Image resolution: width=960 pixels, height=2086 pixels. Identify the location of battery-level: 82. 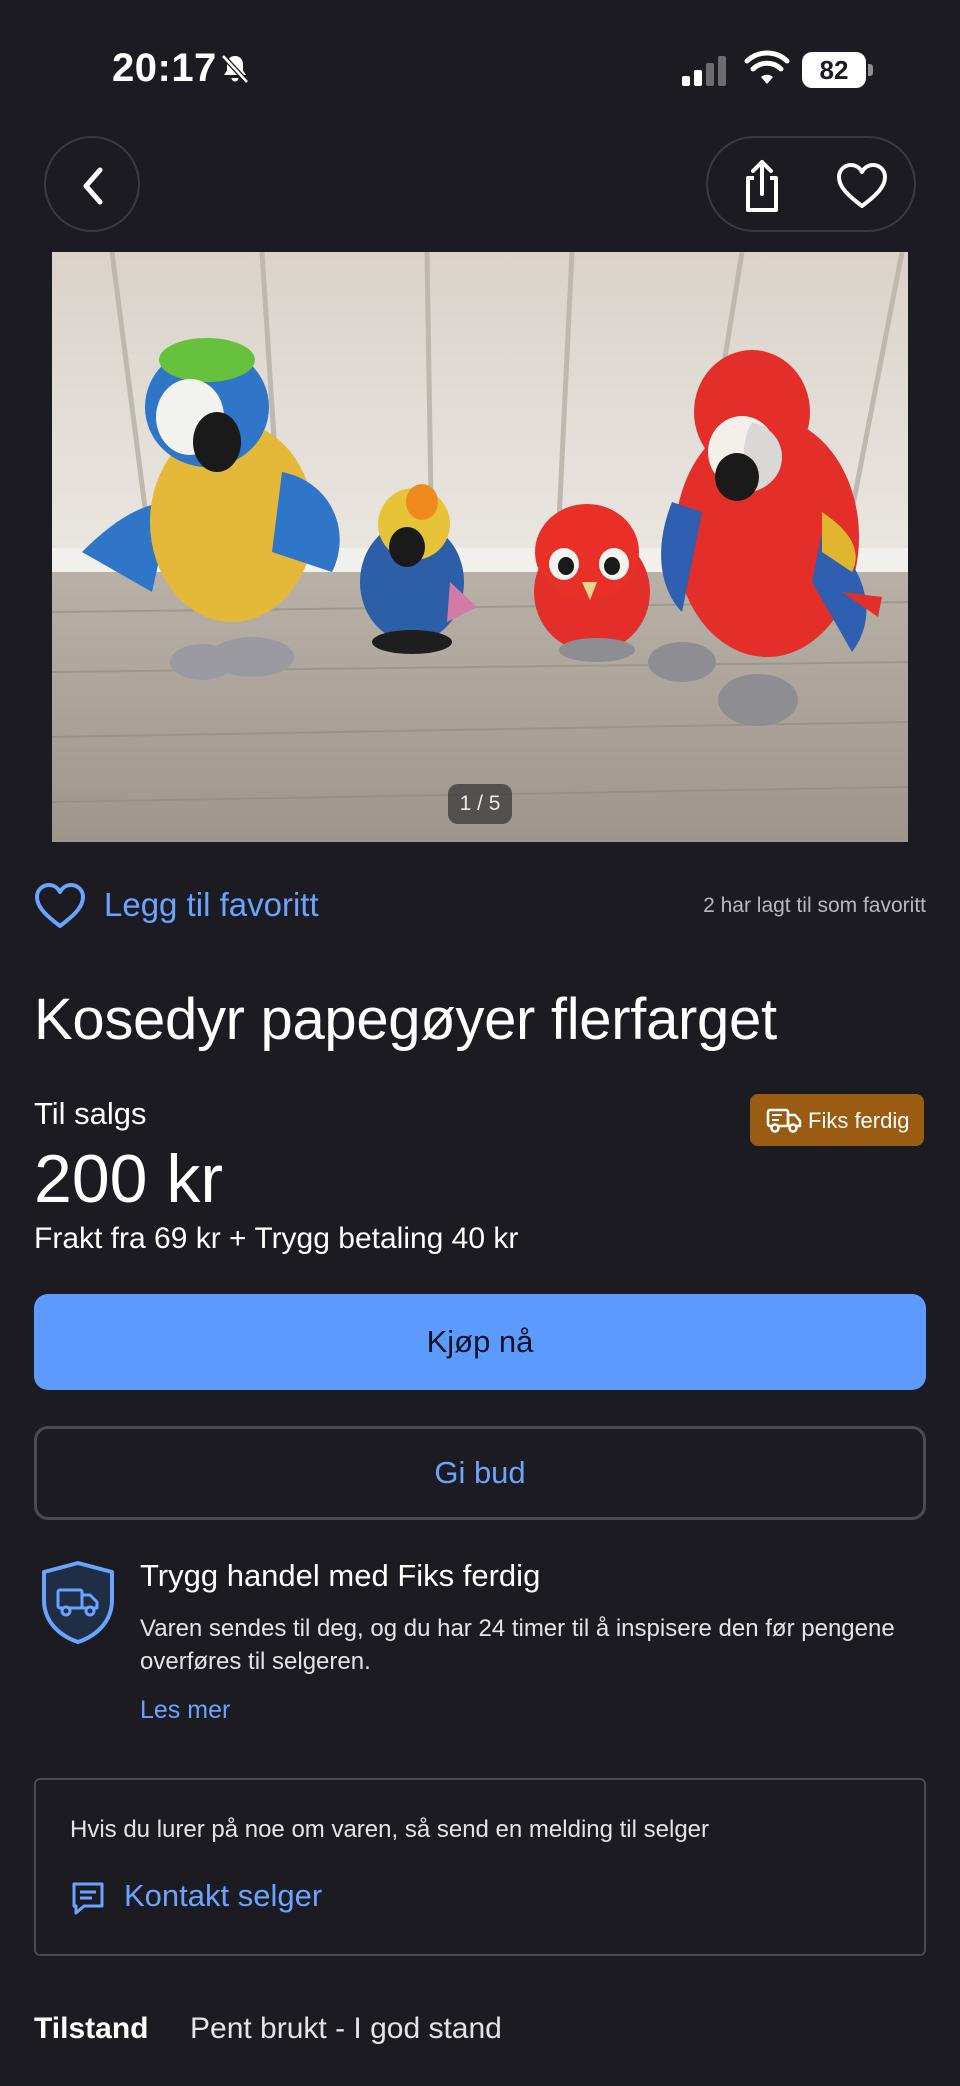
(834, 70).